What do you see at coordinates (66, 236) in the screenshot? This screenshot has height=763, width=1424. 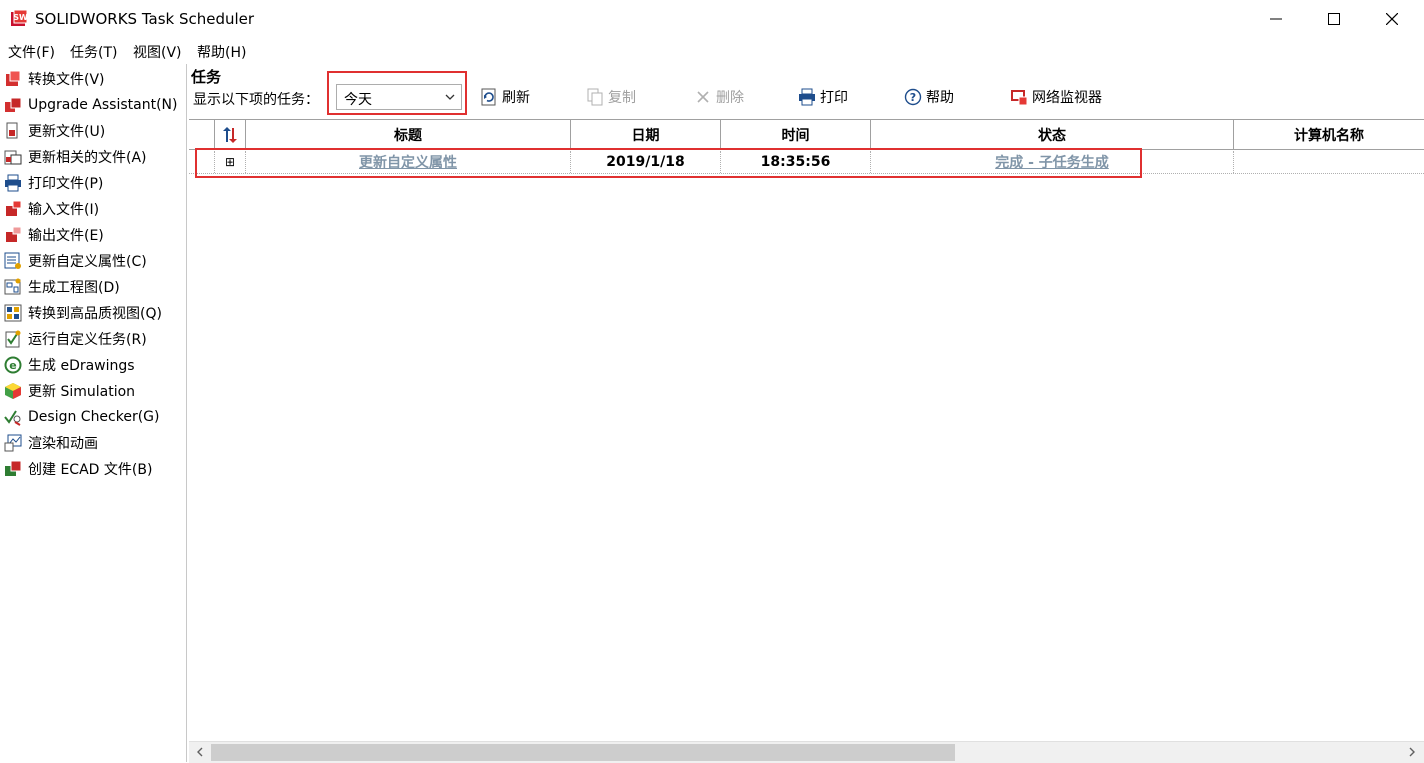 I see `sidebar-item-label: 输出文件(E)` at bounding box center [66, 236].